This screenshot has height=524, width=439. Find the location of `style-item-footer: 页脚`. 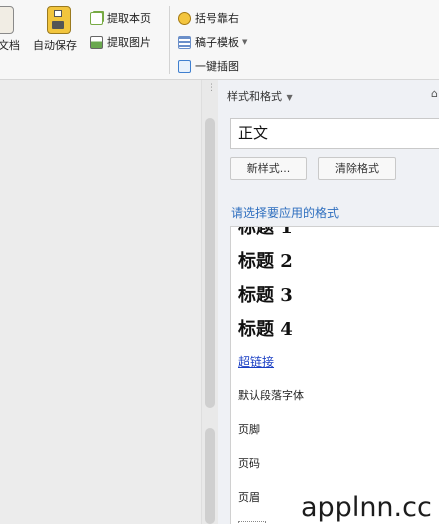

style-item-footer: 页脚 is located at coordinates (249, 429).